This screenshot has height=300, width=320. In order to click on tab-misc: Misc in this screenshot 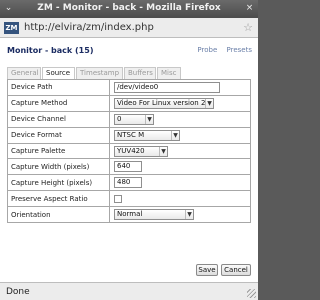, I will do `click(169, 73)`.